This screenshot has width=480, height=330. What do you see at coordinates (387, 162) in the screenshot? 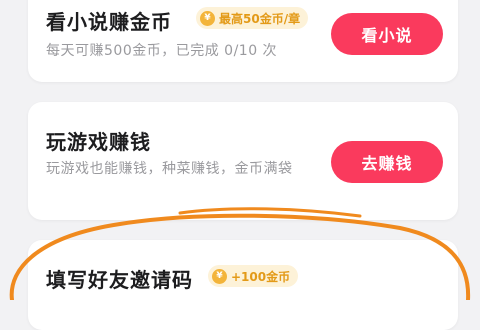
I see `earn-money-button: 去赚钱` at bounding box center [387, 162].